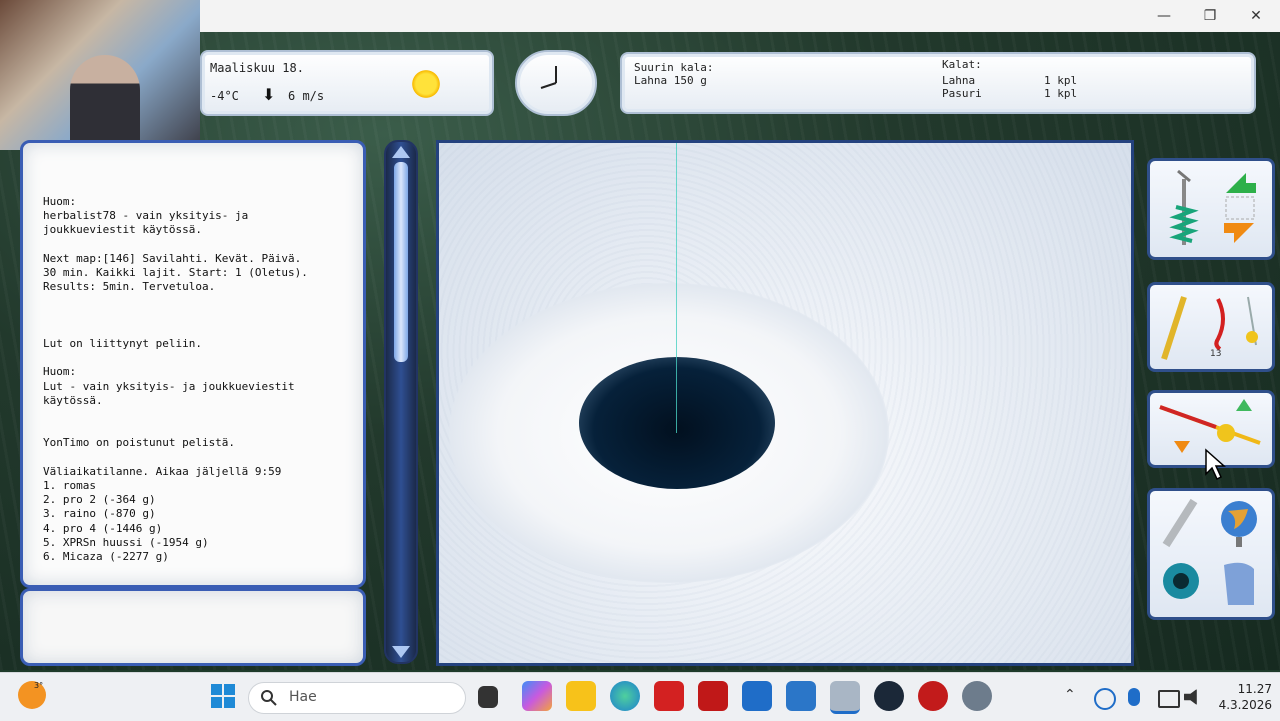  Describe the element at coordinates (548, 77) in the screenshot. I see `clock-icon` at that location.